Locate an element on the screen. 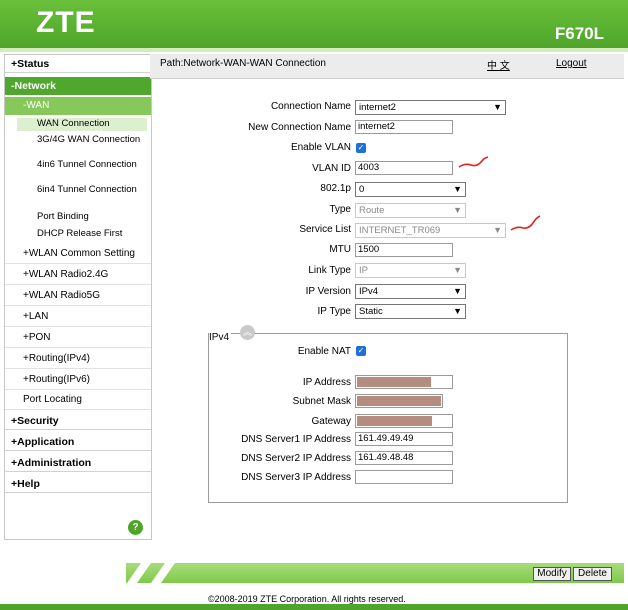 The height and width of the screenshot is (610, 628). vlan-id-input: 4003 is located at coordinates (404, 168).